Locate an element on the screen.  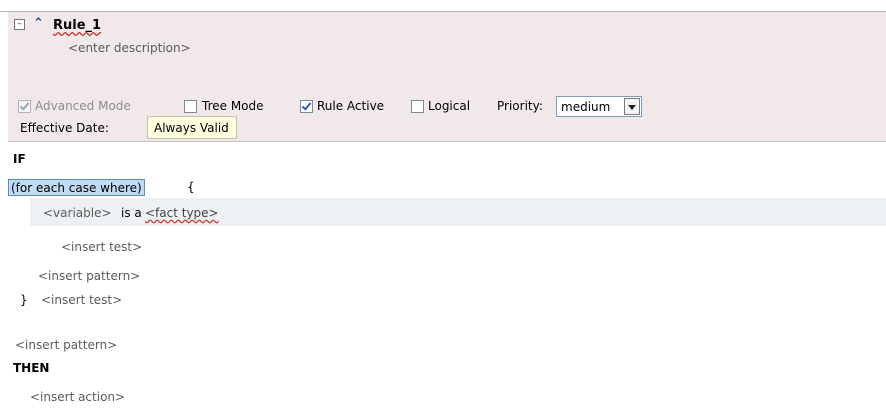
insert-pattern-outer: <insert pattern> is located at coordinates (66, 345).